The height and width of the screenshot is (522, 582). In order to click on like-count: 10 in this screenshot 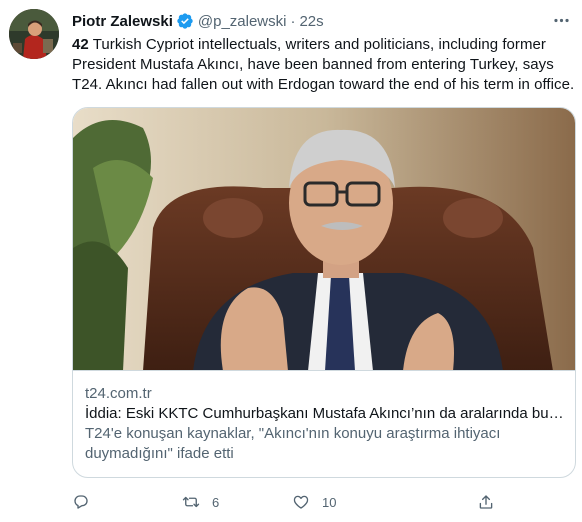, I will do `click(329, 502)`.